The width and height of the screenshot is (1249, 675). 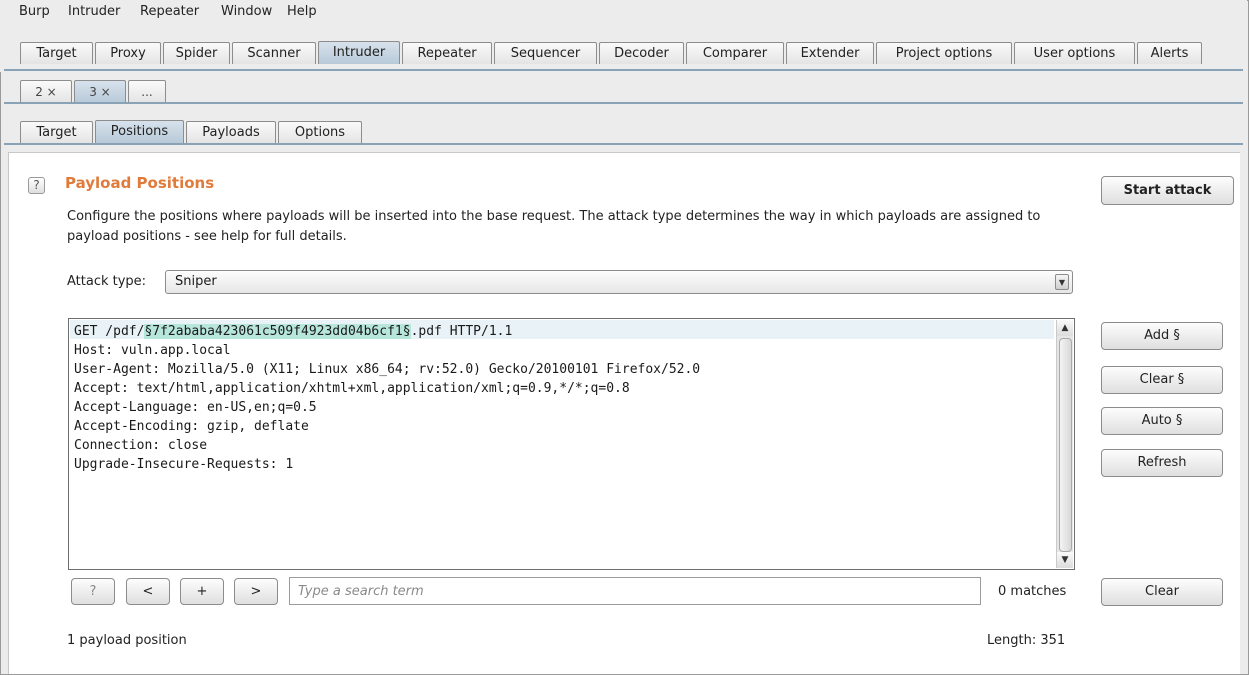 I want to click on search-match-count: 0 matches, so click(x=1032, y=591).